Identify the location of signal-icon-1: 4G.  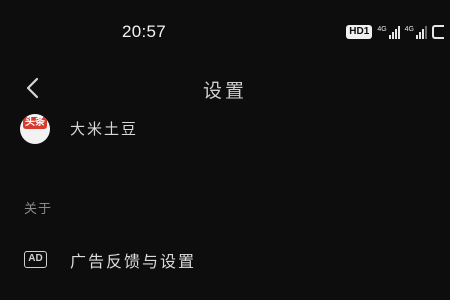
(388, 32).